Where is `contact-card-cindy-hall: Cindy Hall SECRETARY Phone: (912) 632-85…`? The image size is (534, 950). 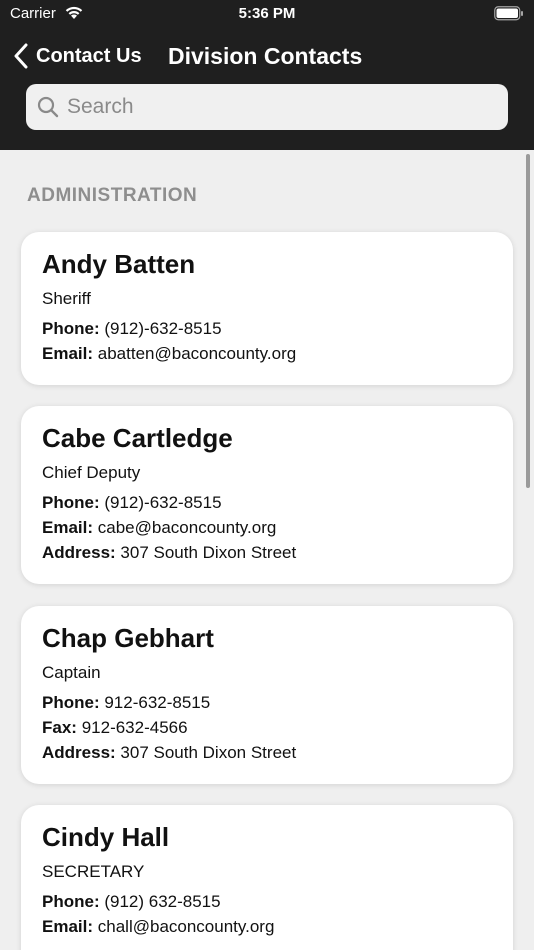 contact-card-cindy-hall: Cindy Hall SECRETARY Phone: (912) 632-85… is located at coordinates (267, 877).